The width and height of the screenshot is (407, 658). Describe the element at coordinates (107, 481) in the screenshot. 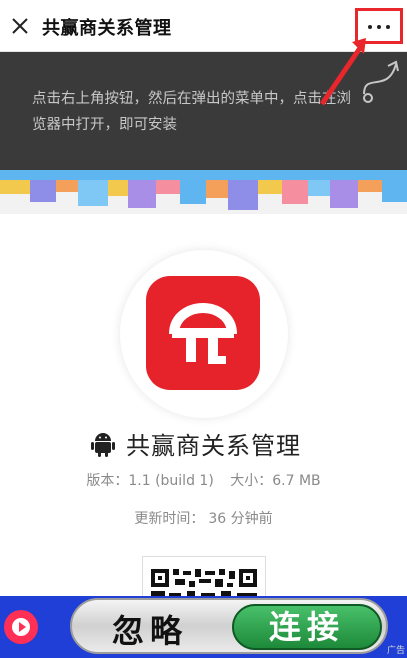

I see `version-label: 版本：` at that location.